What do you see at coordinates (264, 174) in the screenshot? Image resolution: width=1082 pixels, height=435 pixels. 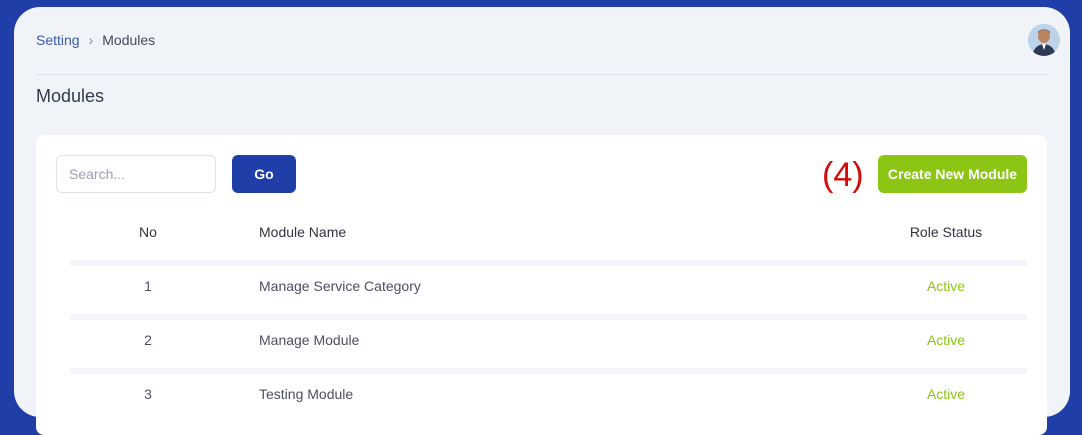 I see `go-button: Go` at bounding box center [264, 174].